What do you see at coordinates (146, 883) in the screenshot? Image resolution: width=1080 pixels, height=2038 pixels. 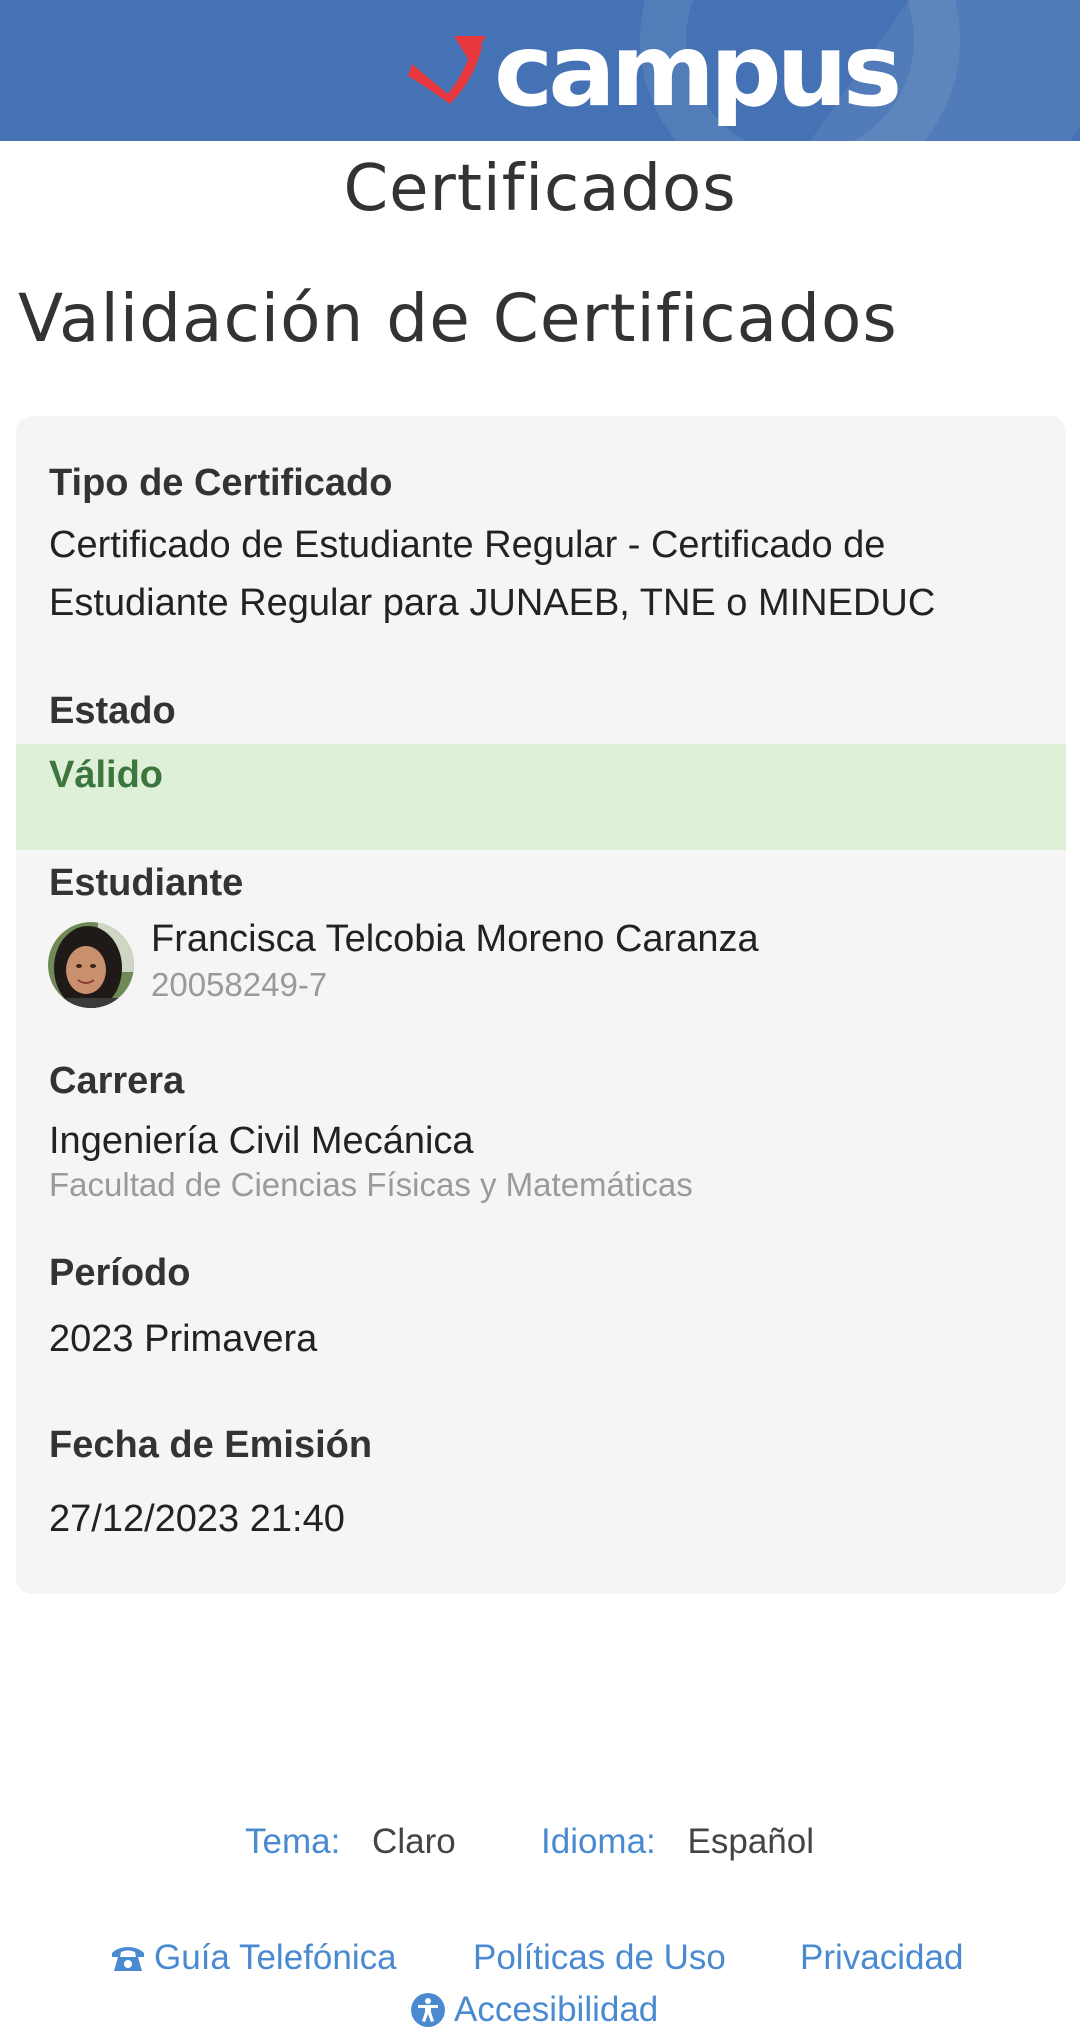 I see `estudiante-label: Estudiante` at bounding box center [146, 883].